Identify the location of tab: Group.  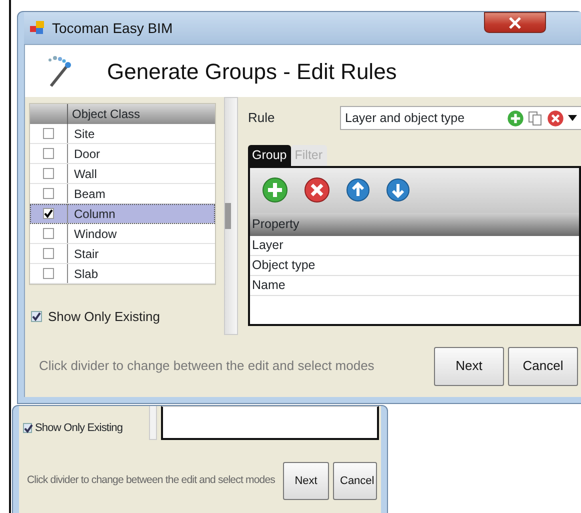
(269, 155).